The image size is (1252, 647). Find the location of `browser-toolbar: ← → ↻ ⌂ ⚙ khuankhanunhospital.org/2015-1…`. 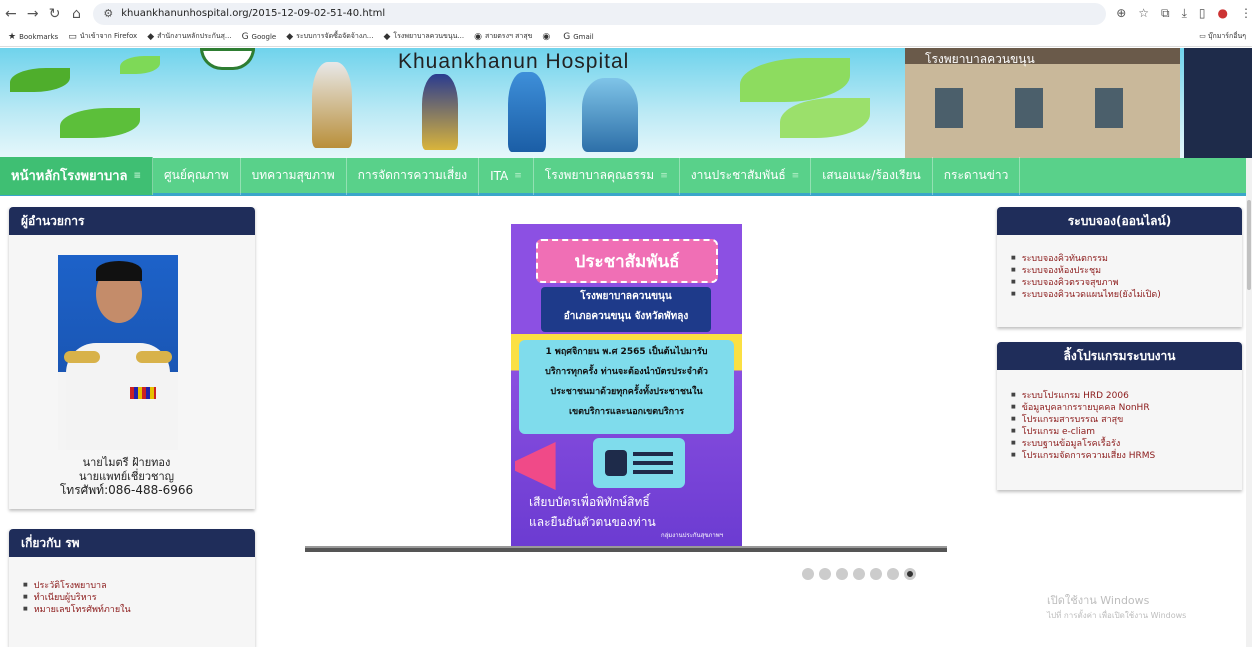

browser-toolbar: ← → ↻ ⌂ ⚙ khuankhanunhospital.org/2015-1… is located at coordinates (626, 13).